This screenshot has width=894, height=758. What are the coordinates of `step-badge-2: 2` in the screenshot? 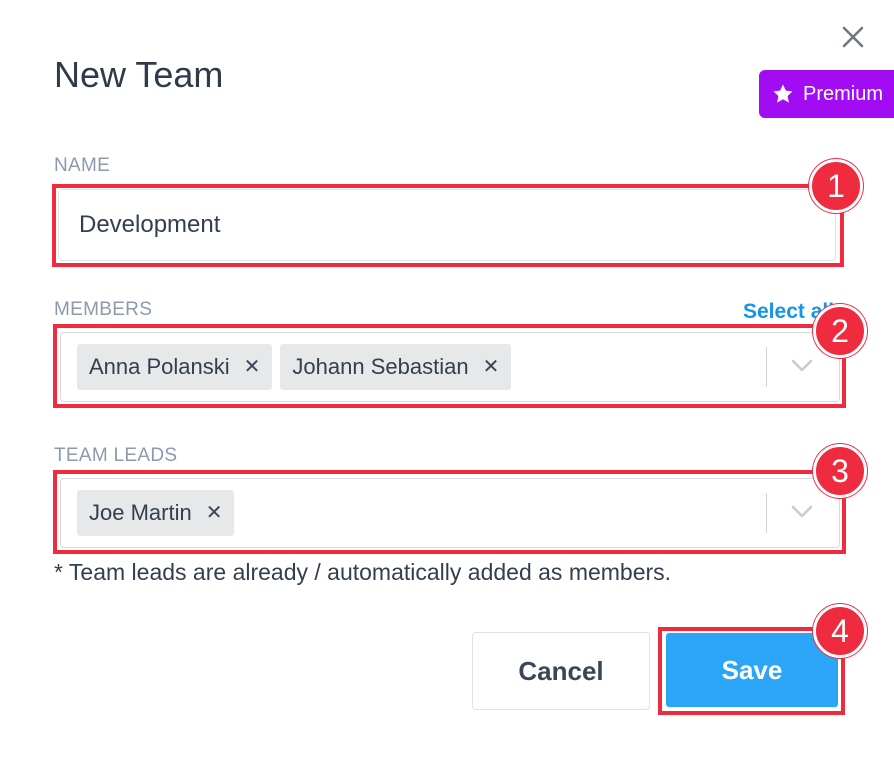 It's located at (840, 331).